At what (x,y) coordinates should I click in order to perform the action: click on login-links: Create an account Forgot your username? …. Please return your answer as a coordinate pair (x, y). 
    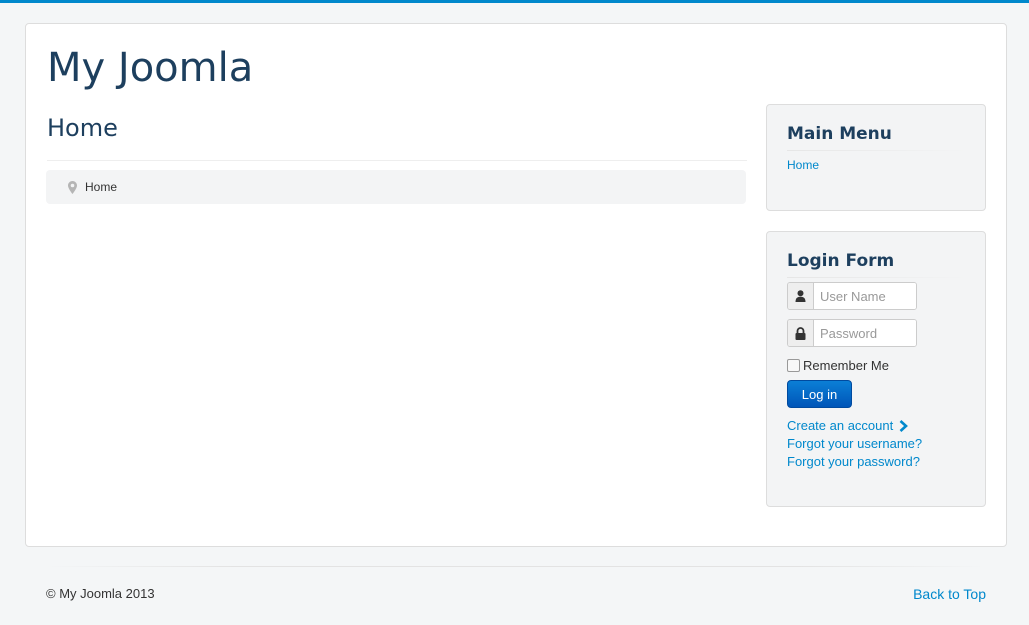
    Looking at the image, I should click on (854, 444).